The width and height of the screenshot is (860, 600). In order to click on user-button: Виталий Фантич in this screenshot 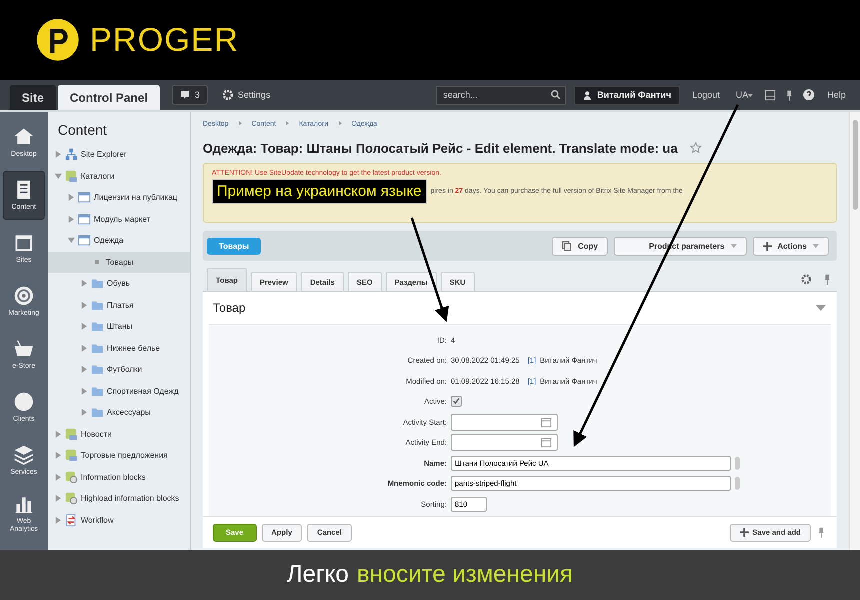, I will do `click(627, 95)`.